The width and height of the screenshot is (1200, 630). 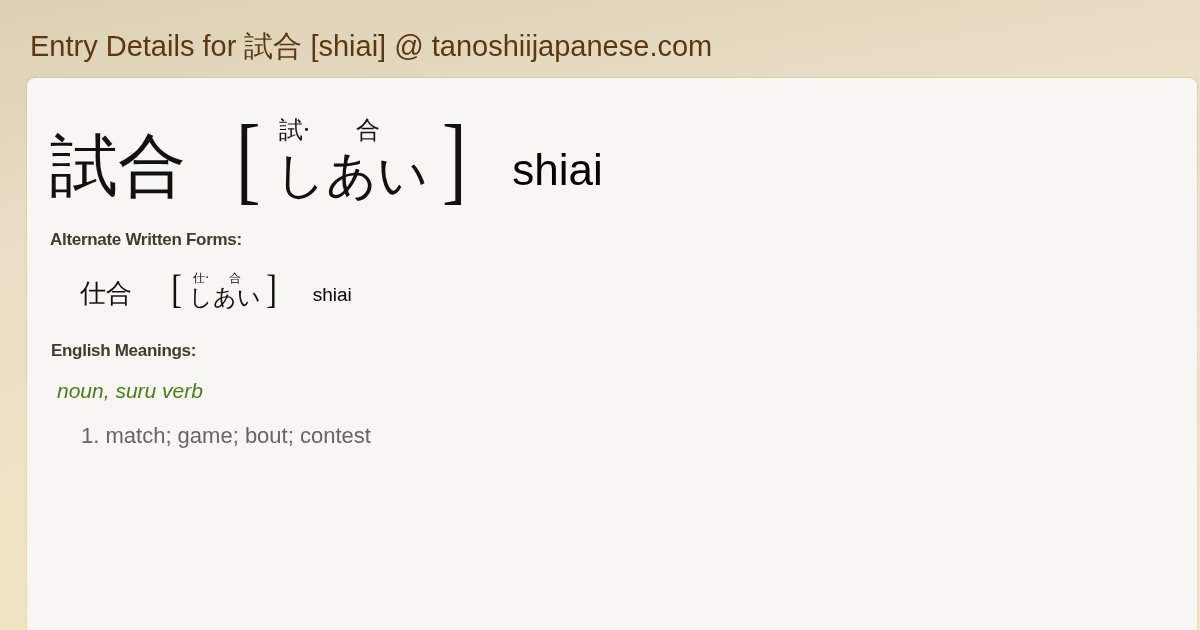 I want to click on furigana-text: 仕·, so click(x=201, y=277).